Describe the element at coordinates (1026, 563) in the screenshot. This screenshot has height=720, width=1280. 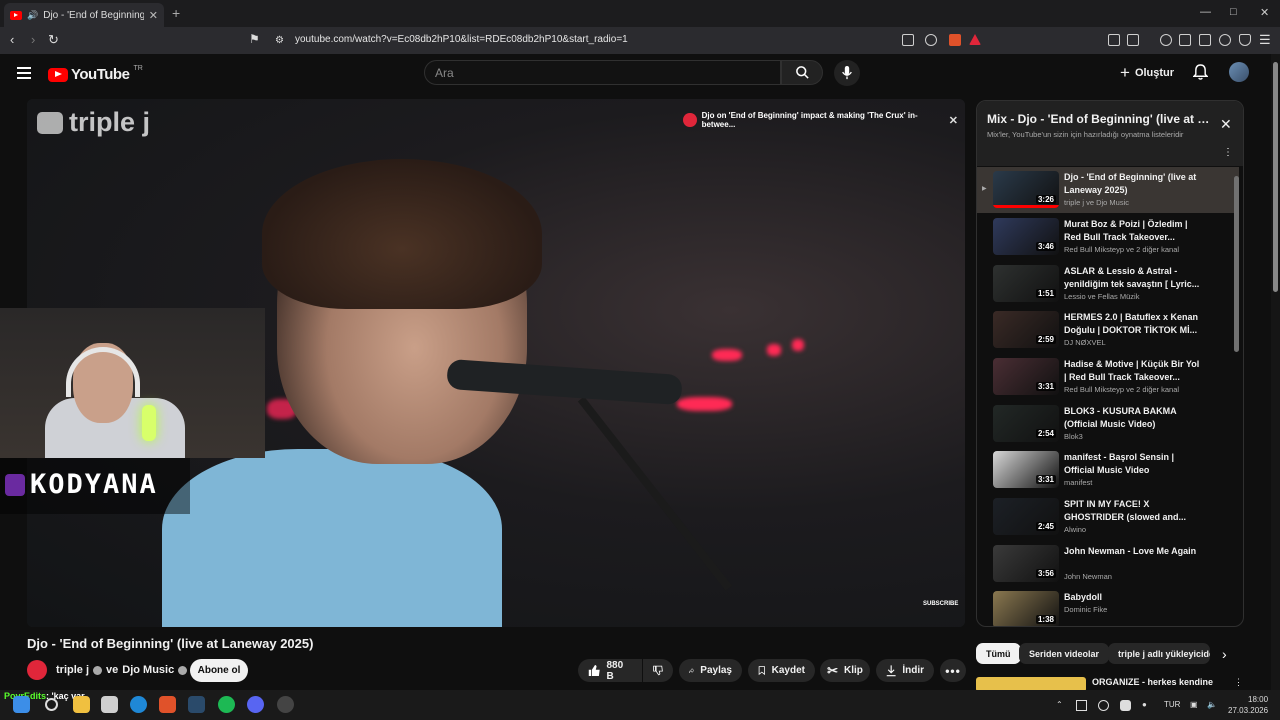
I see `playlist-thumbnail: 3:56` at that location.